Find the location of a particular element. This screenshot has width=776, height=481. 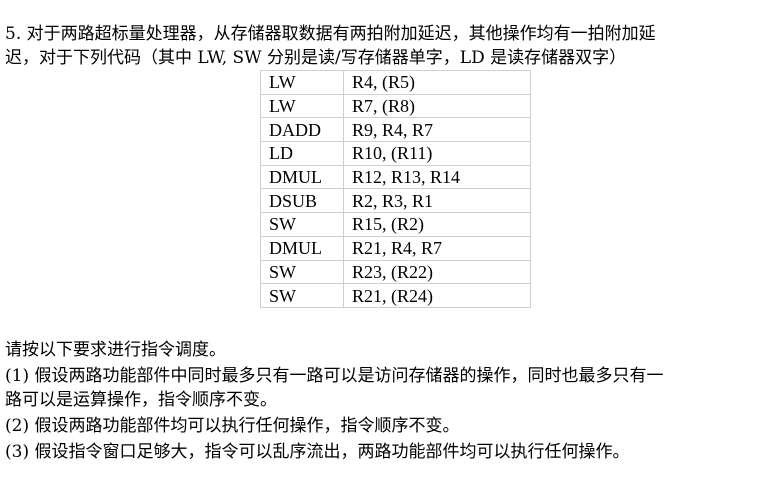

table-row: DADD R9, R4, R7 is located at coordinates (395, 130).